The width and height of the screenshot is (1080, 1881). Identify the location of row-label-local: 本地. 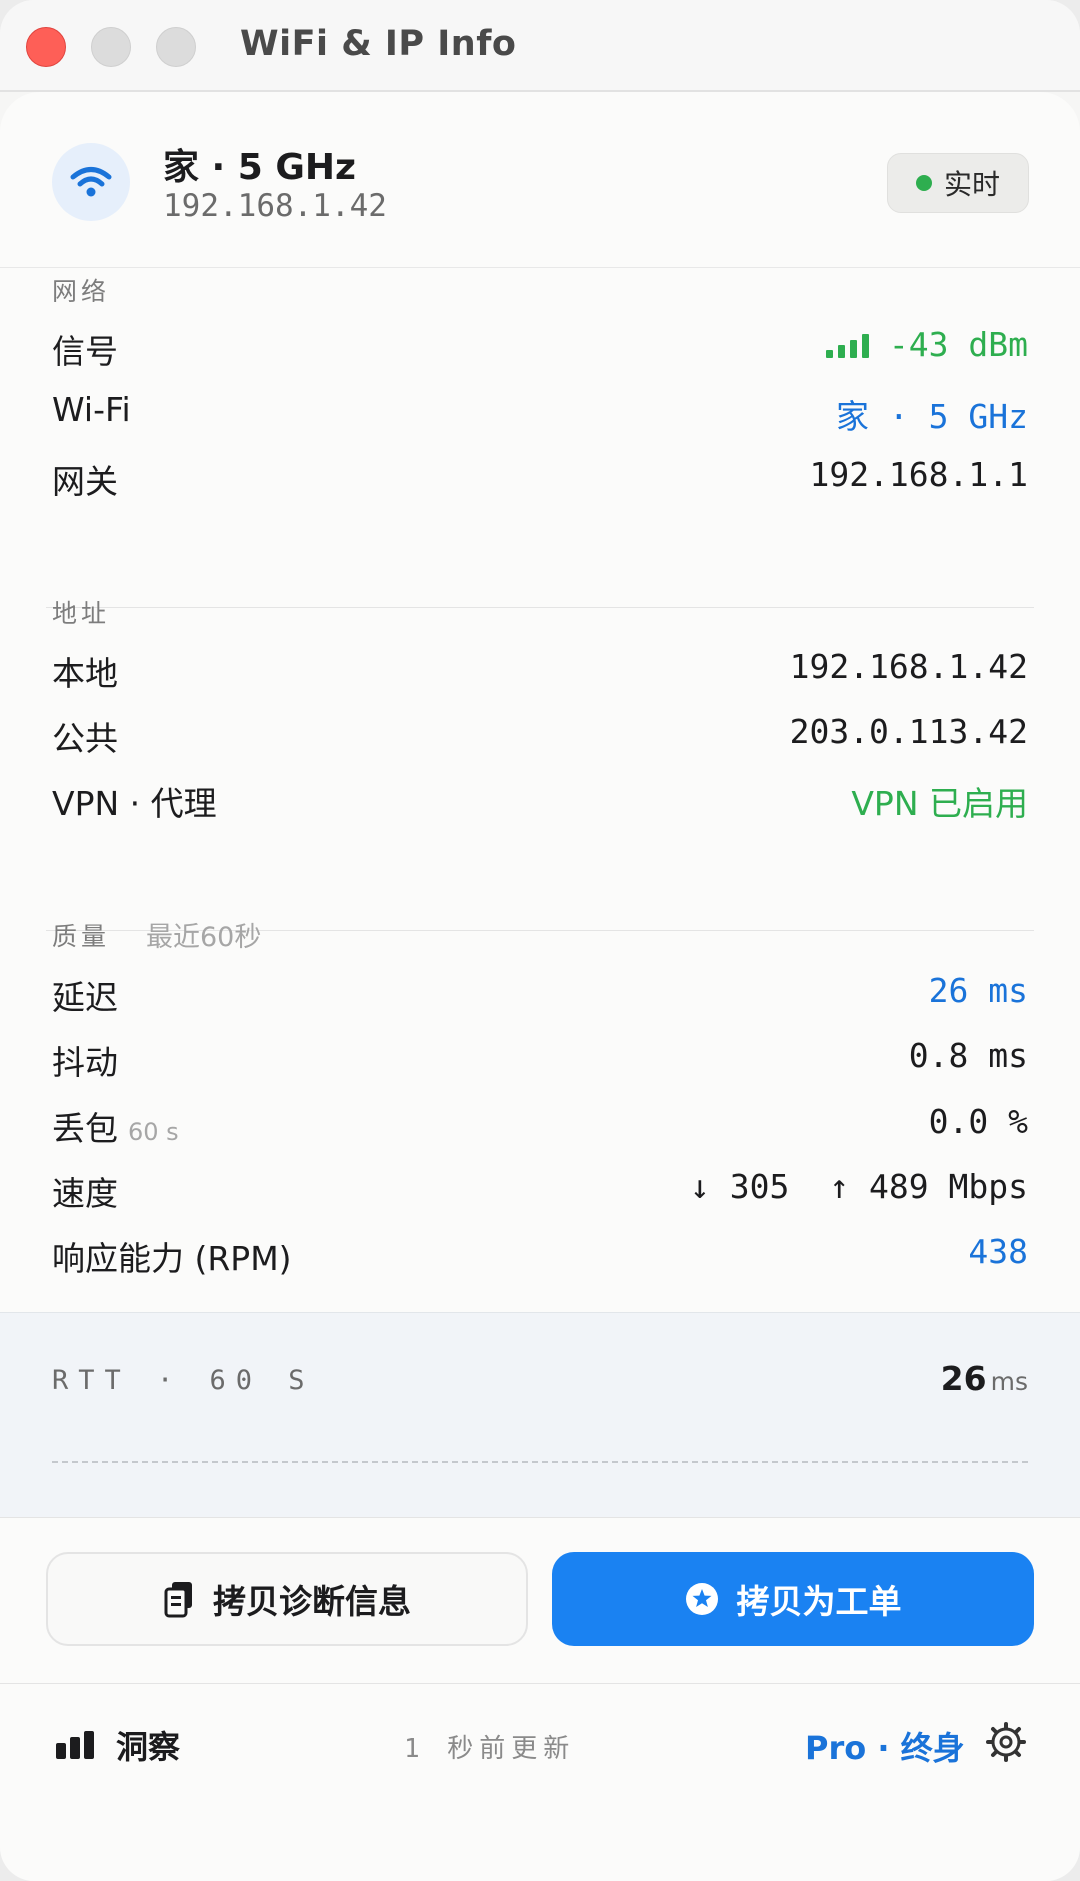
(85, 673).